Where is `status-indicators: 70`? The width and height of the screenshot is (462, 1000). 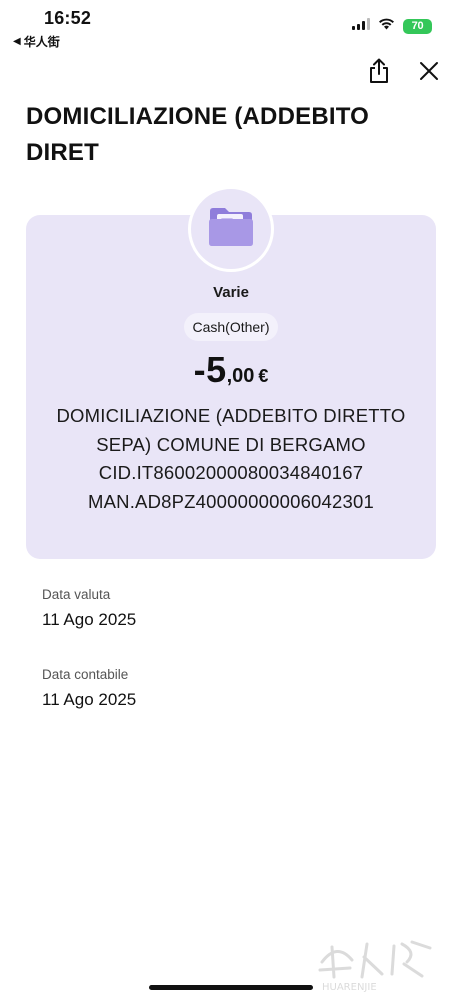
status-indicators: 70 is located at coordinates (392, 26).